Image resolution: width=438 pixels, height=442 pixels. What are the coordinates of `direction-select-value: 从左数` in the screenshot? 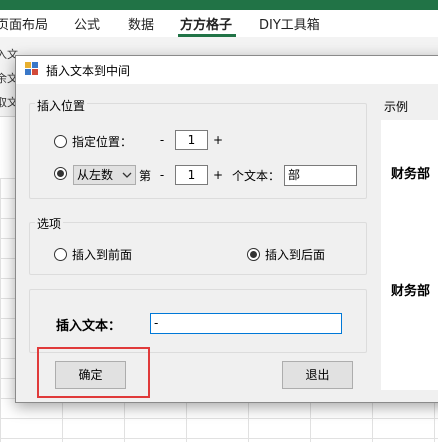 It's located at (95, 175).